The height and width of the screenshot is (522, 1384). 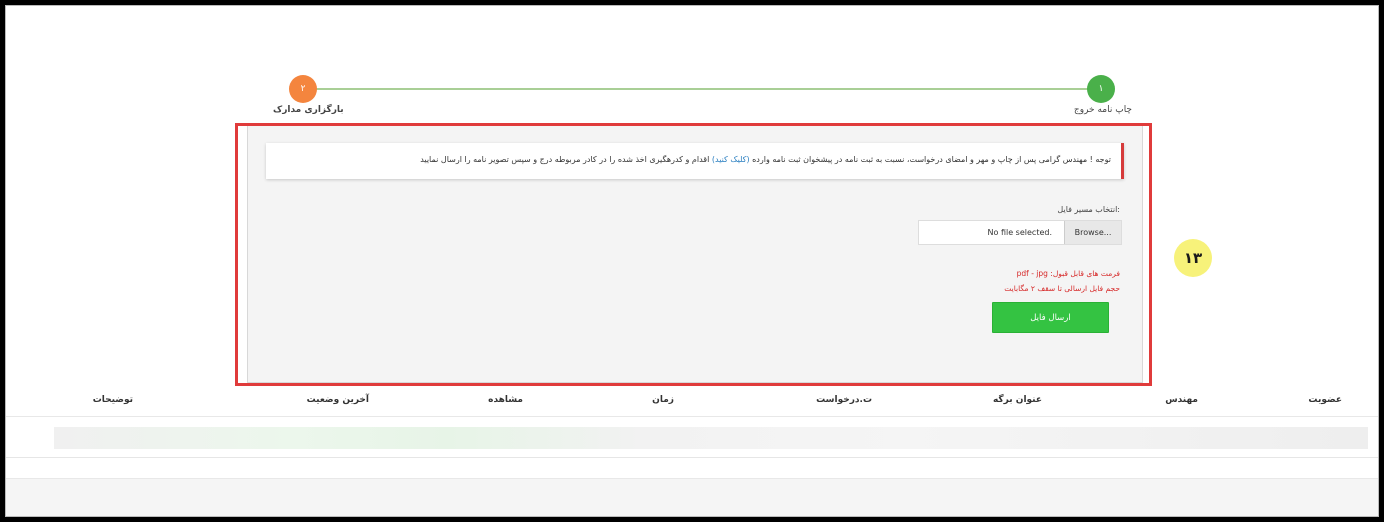 What do you see at coordinates (1181, 400) in the screenshot?
I see `col-engineer: مهندس` at bounding box center [1181, 400].